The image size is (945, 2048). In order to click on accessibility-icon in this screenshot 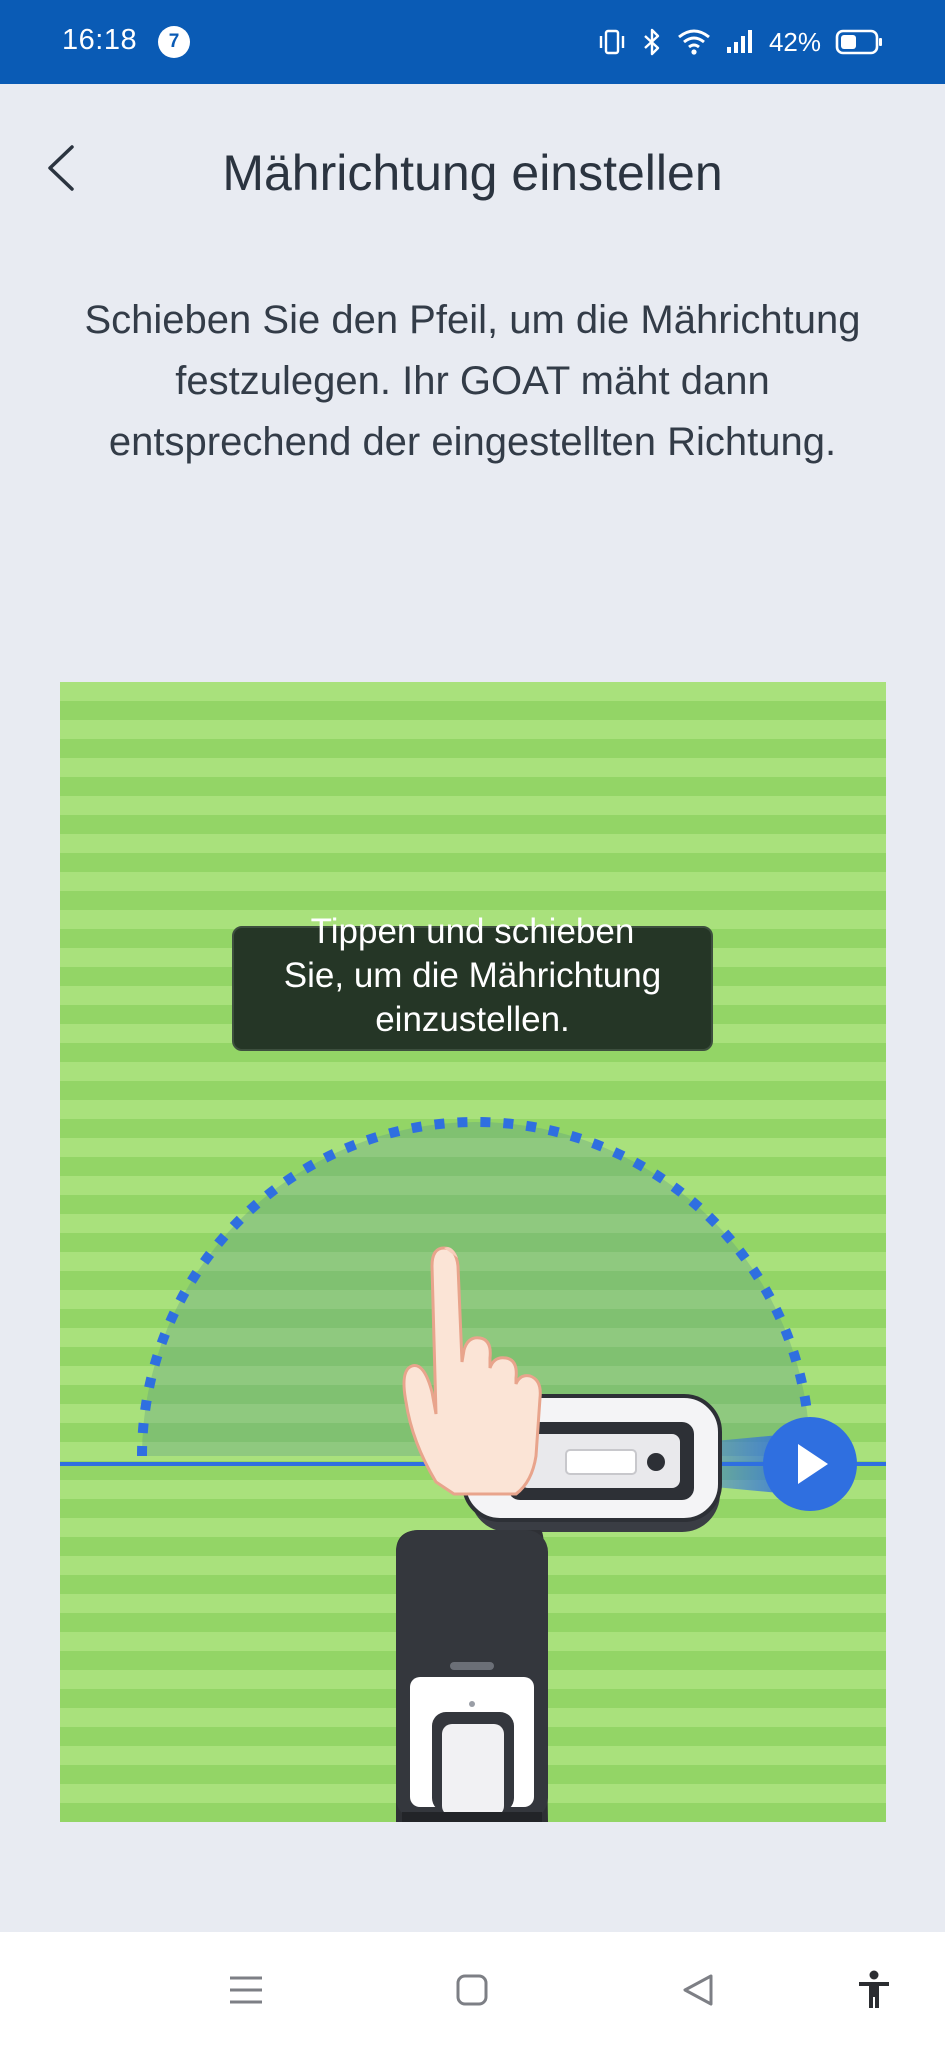, I will do `click(874, 1989)`.